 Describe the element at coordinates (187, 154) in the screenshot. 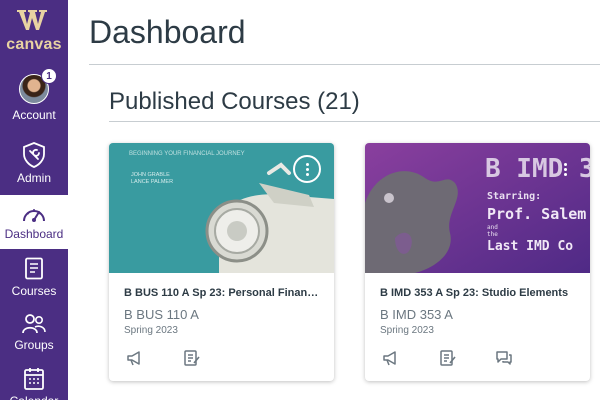

I see `hero-subtitle: BEGINNING YOUR FINANCIAL JOURNEY` at that location.